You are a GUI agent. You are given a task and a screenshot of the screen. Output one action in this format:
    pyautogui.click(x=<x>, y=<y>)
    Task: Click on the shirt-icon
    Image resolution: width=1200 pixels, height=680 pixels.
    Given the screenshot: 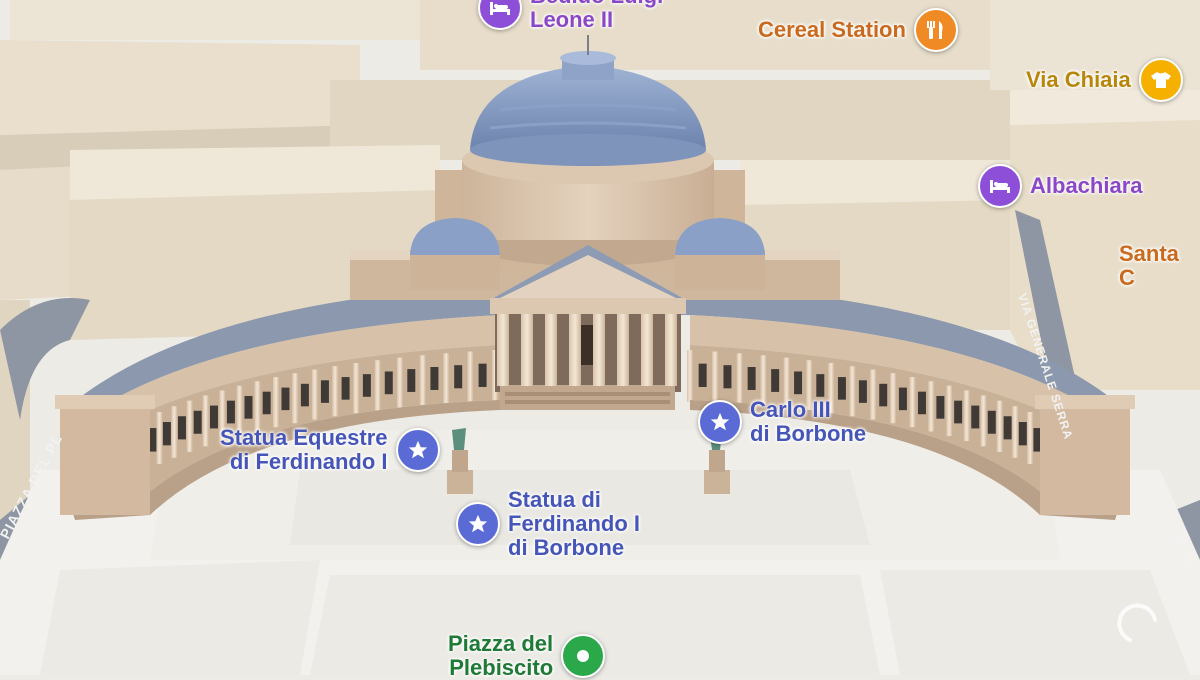 What is the action you would take?
    pyautogui.click(x=1160, y=80)
    